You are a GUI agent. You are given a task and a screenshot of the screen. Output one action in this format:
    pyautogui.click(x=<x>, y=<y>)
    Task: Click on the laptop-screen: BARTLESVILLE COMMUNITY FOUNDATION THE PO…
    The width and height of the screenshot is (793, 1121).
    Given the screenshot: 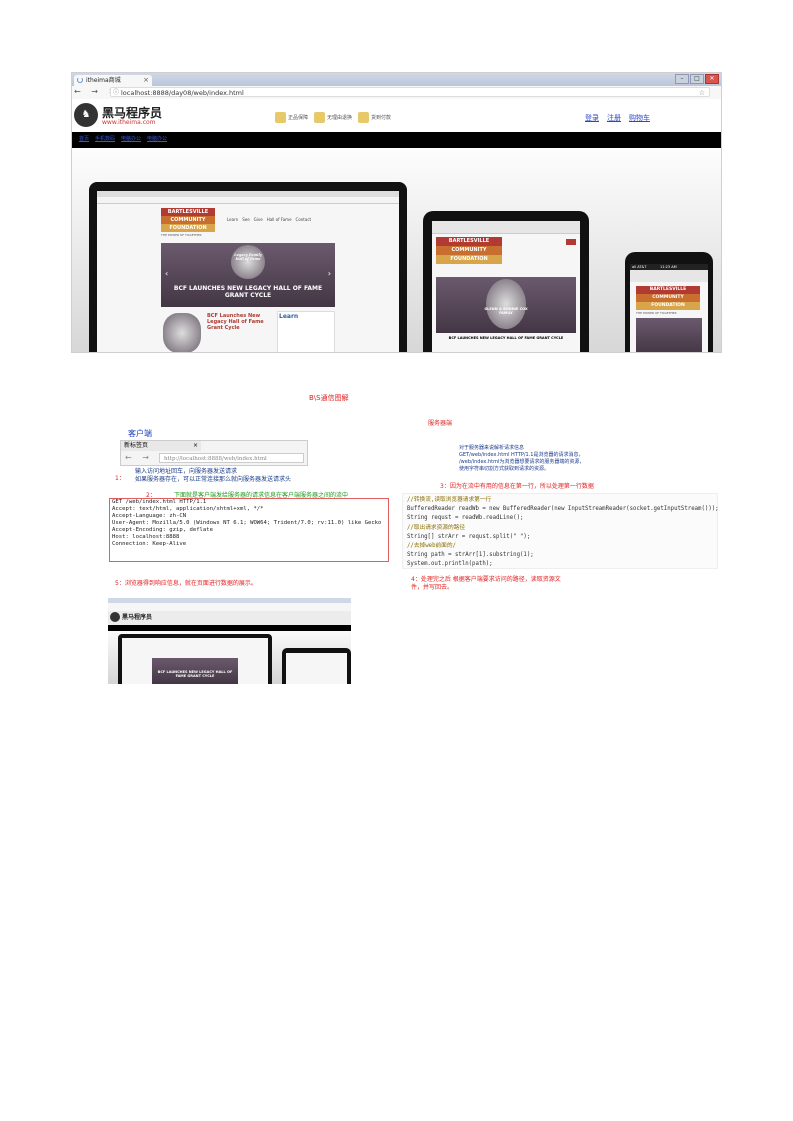 What is the action you would take?
    pyautogui.click(x=248, y=271)
    